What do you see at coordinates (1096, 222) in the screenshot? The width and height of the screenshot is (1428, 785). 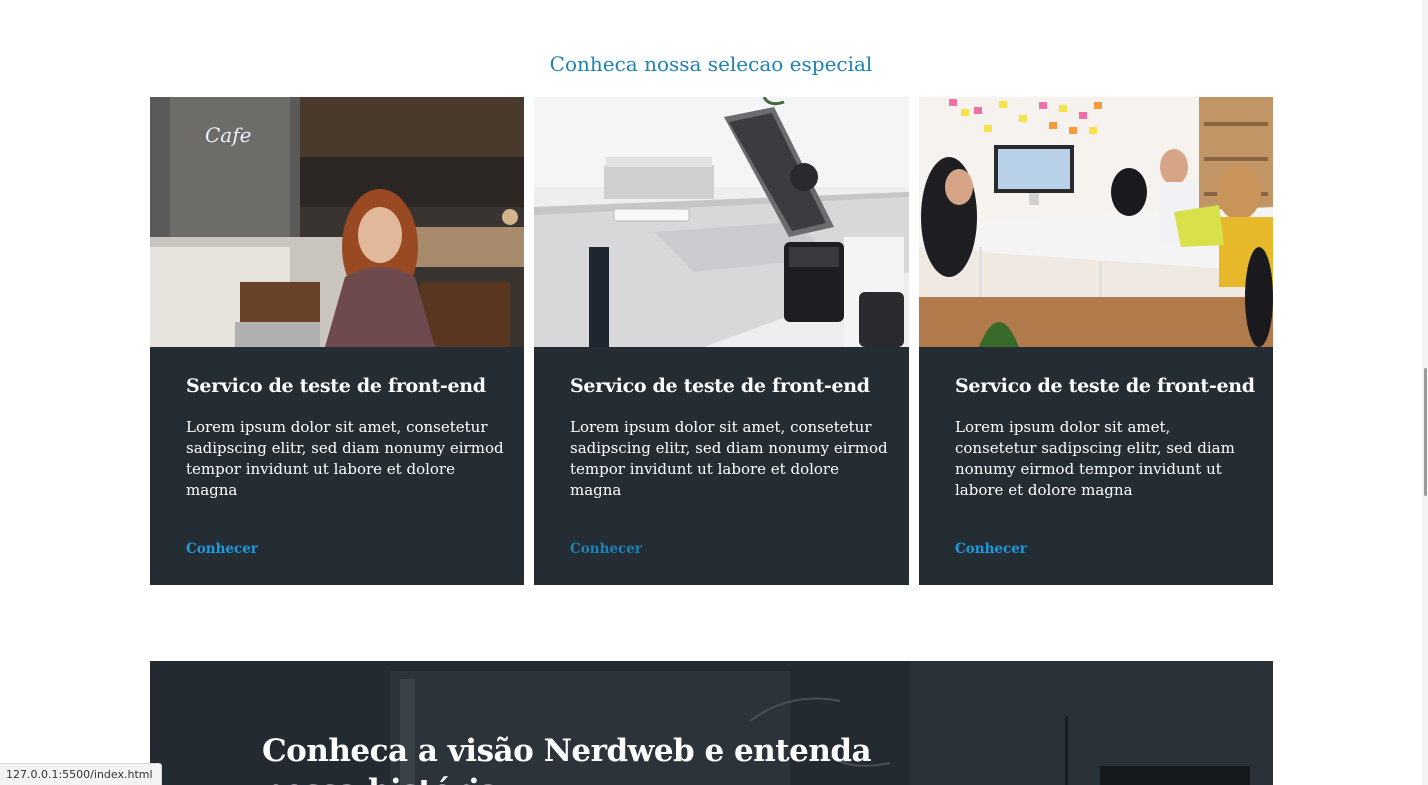 I see `card-image-team-meeting` at bounding box center [1096, 222].